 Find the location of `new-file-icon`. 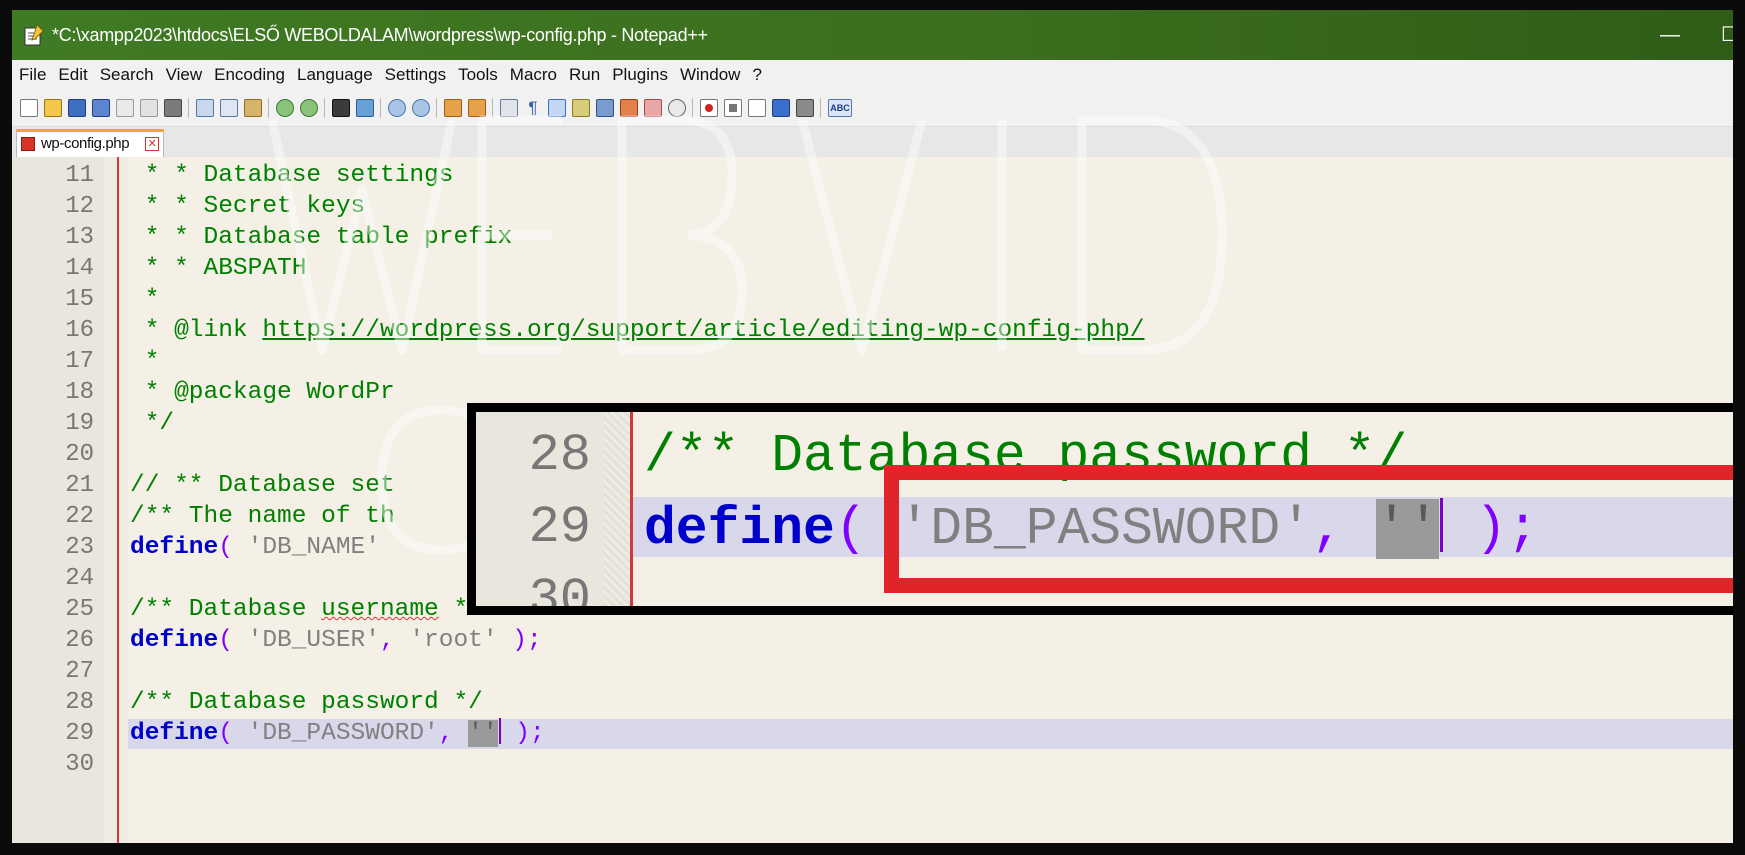

new-file-icon is located at coordinates (29, 108).